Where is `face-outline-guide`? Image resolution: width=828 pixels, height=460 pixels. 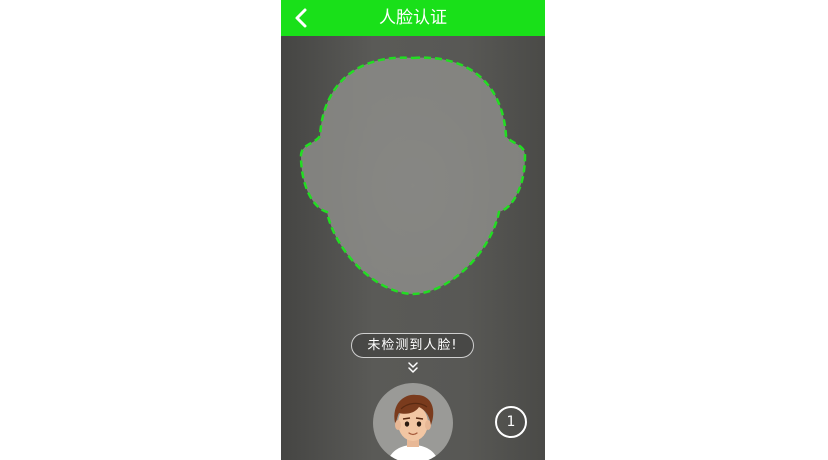
face-outline-guide is located at coordinates (413, 176).